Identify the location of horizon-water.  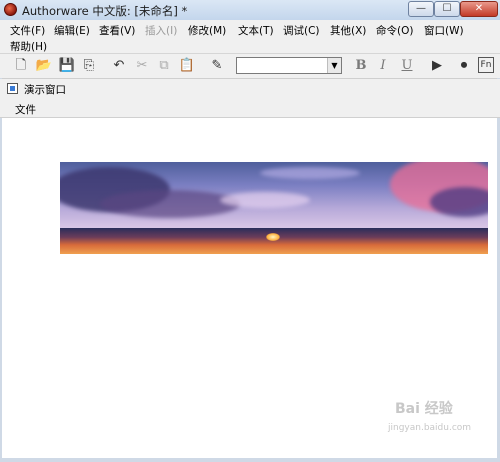
(274, 241).